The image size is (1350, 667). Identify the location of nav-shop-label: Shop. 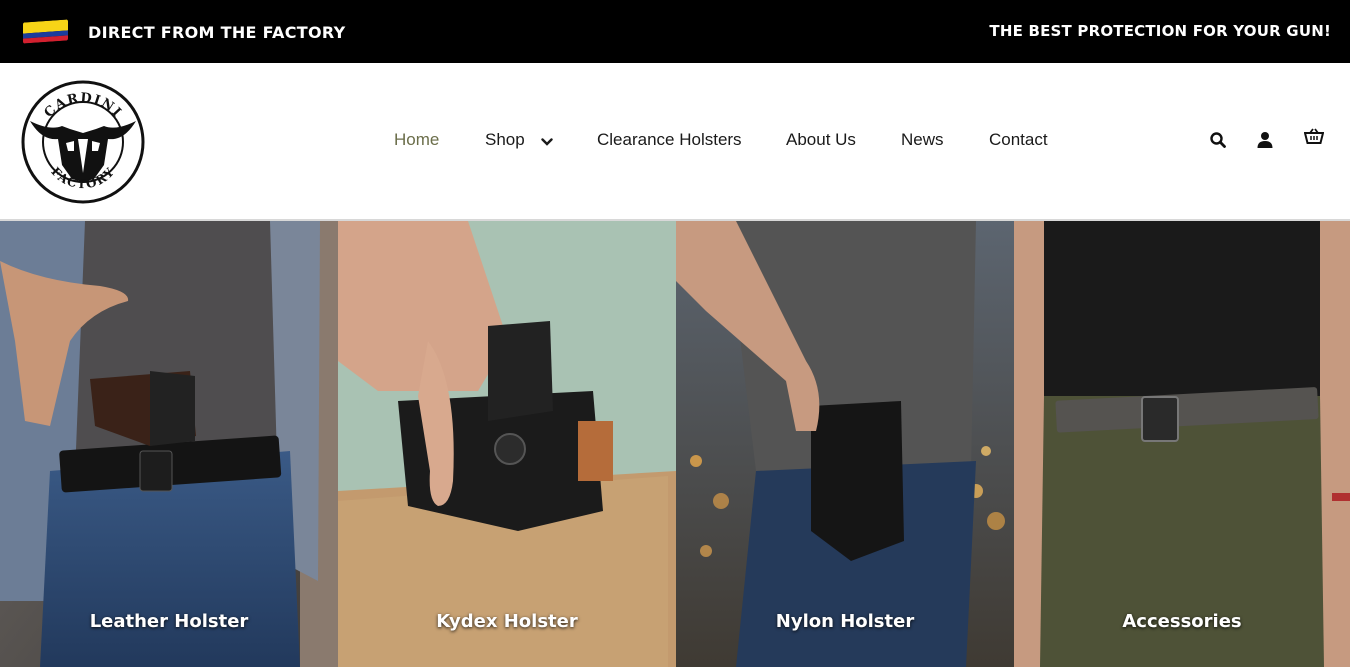
(505, 139).